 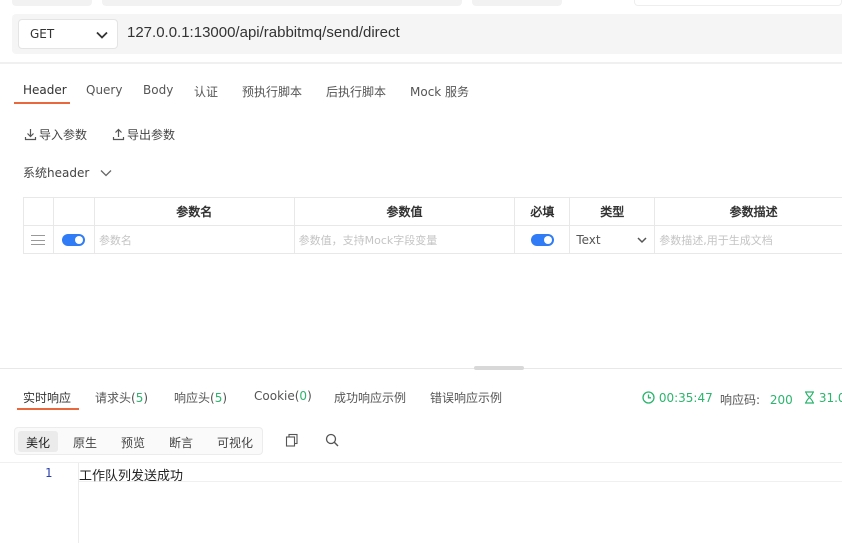 I want to click on table-row: 参数名 参数值，支持Mock字段变量 Text 参数描述,用于生成文档, so click(x=433, y=240).